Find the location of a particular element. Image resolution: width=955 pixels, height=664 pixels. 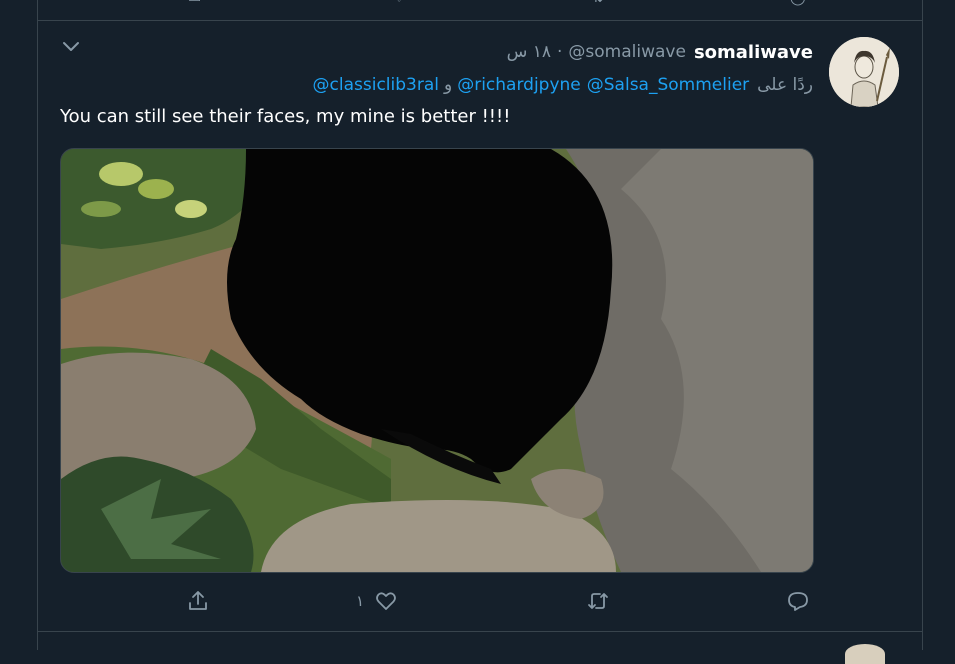

share-icon is located at coordinates (198, 600).